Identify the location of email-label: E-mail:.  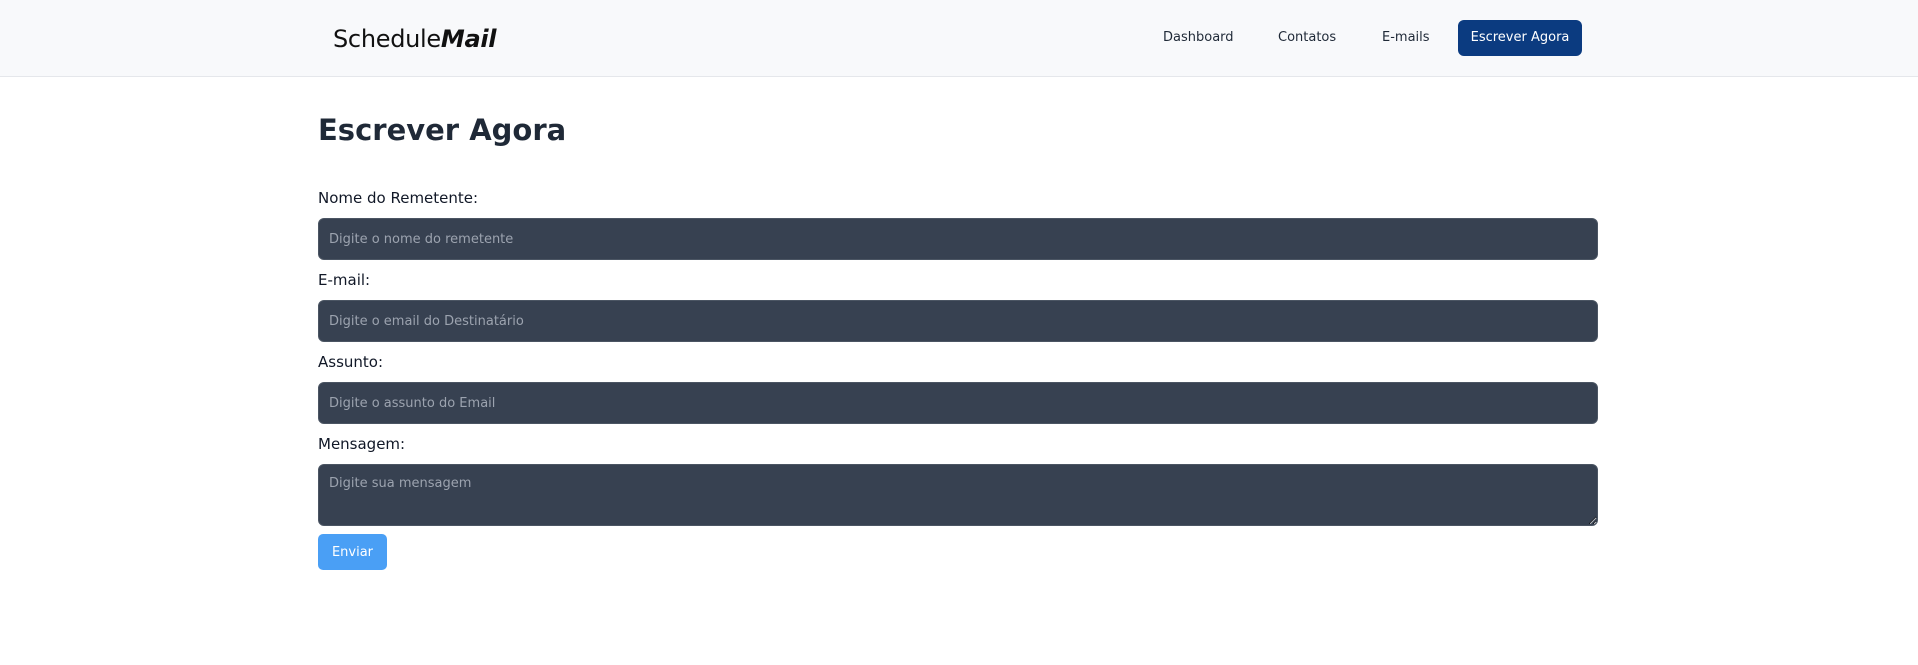
(344, 280).